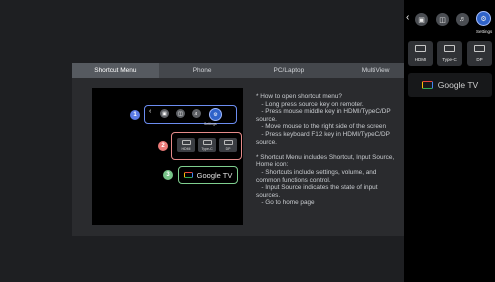 This screenshot has width=495, height=282. What do you see at coordinates (202, 70) in the screenshot?
I see `tab-phone: Phone` at bounding box center [202, 70].